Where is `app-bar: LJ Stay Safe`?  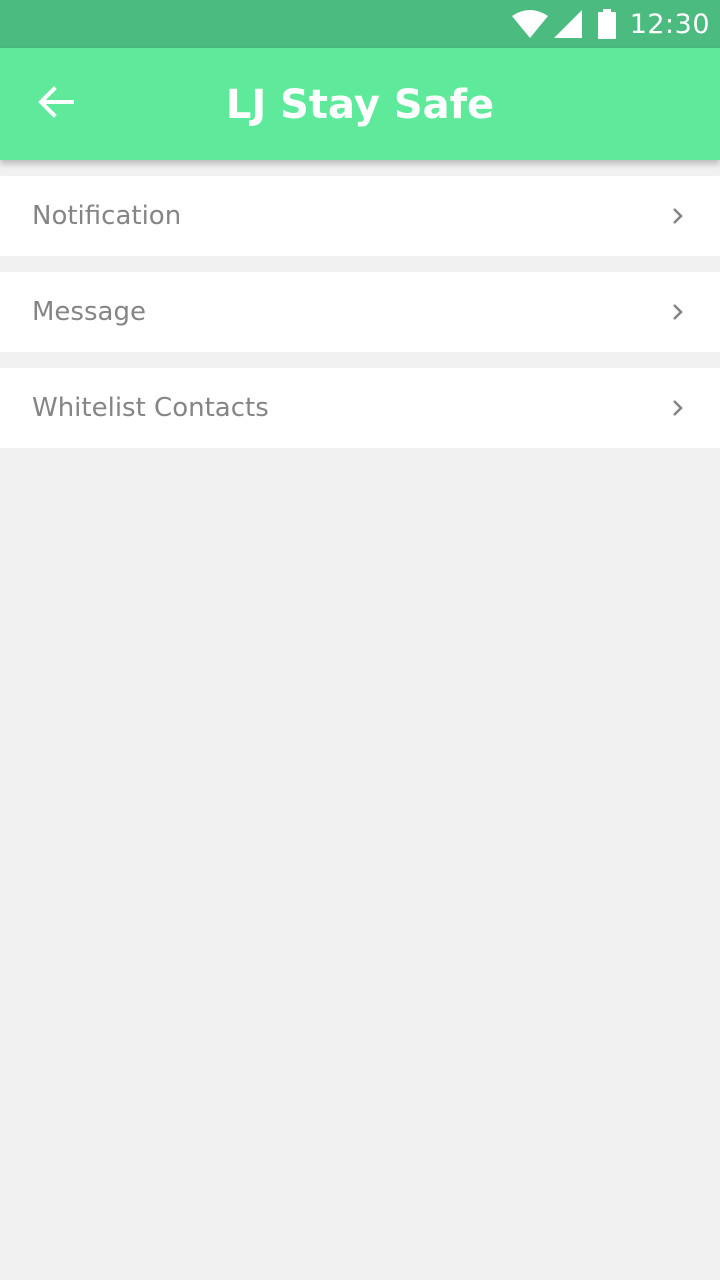
app-bar: LJ Stay Safe is located at coordinates (360, 104).